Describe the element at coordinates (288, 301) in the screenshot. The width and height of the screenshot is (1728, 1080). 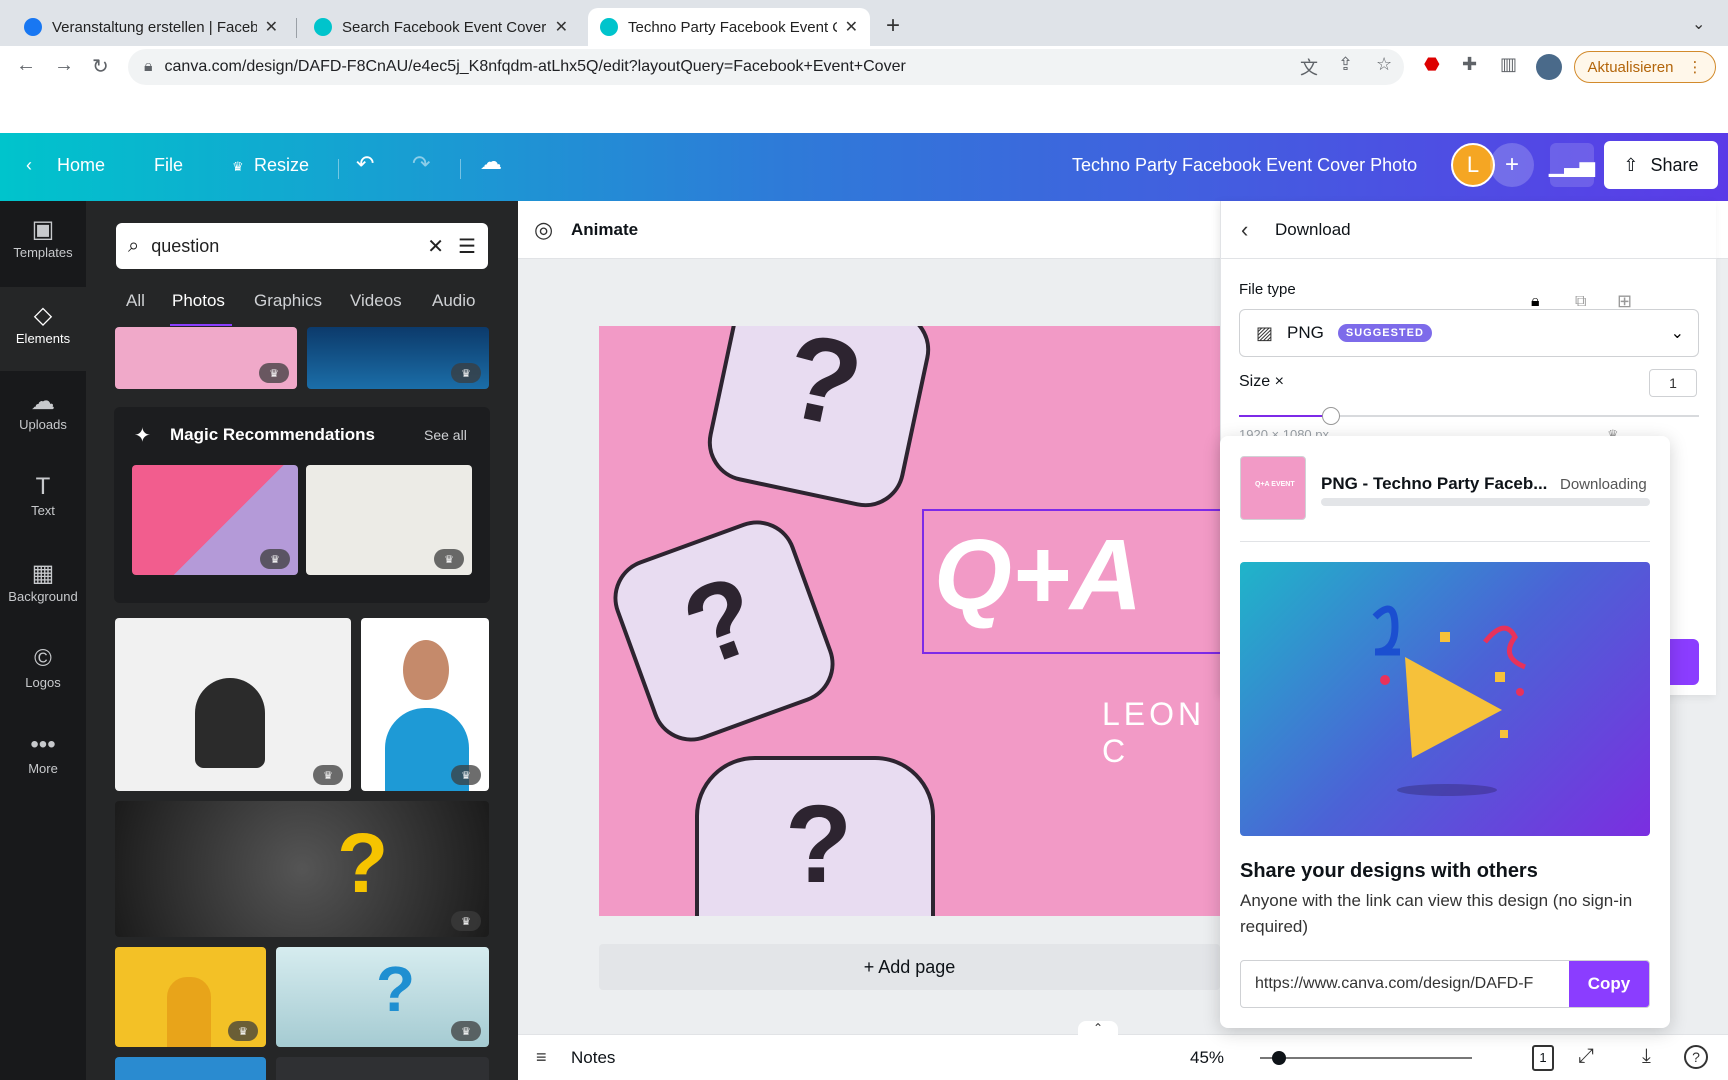
I see `tab-graphics: Graphics` at that location.